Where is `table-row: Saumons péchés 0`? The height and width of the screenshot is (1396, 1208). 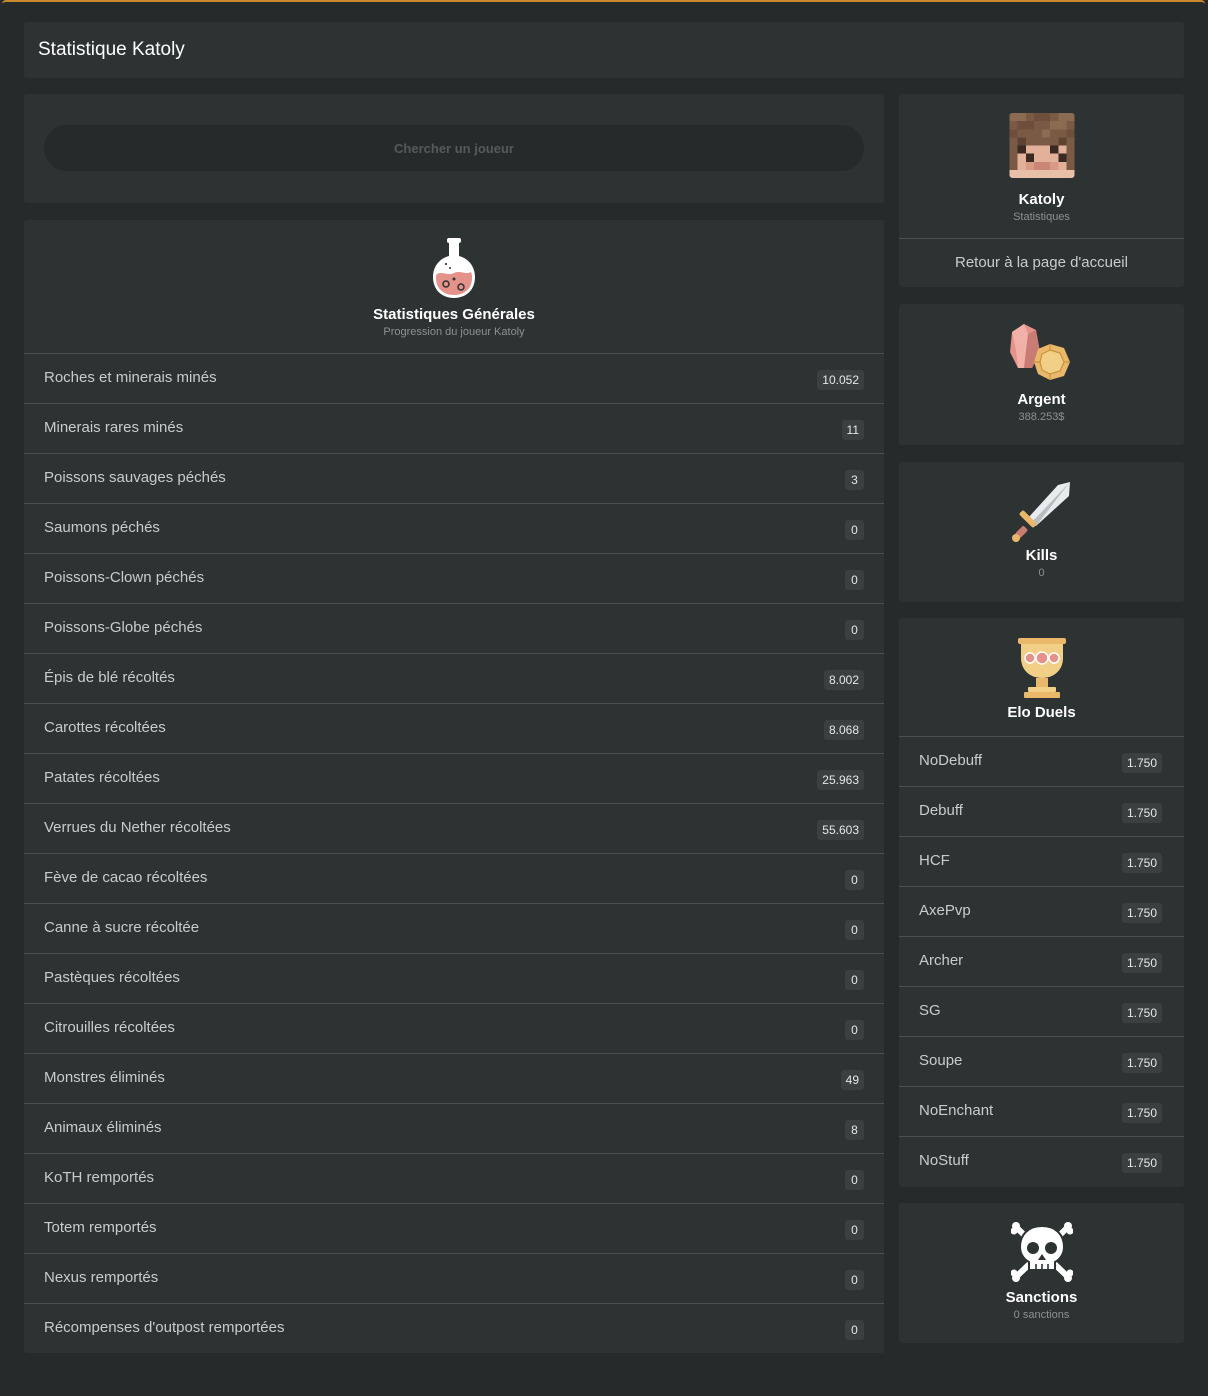 table-row: Saumons péchés 0 is located at coordinates (454, 528).